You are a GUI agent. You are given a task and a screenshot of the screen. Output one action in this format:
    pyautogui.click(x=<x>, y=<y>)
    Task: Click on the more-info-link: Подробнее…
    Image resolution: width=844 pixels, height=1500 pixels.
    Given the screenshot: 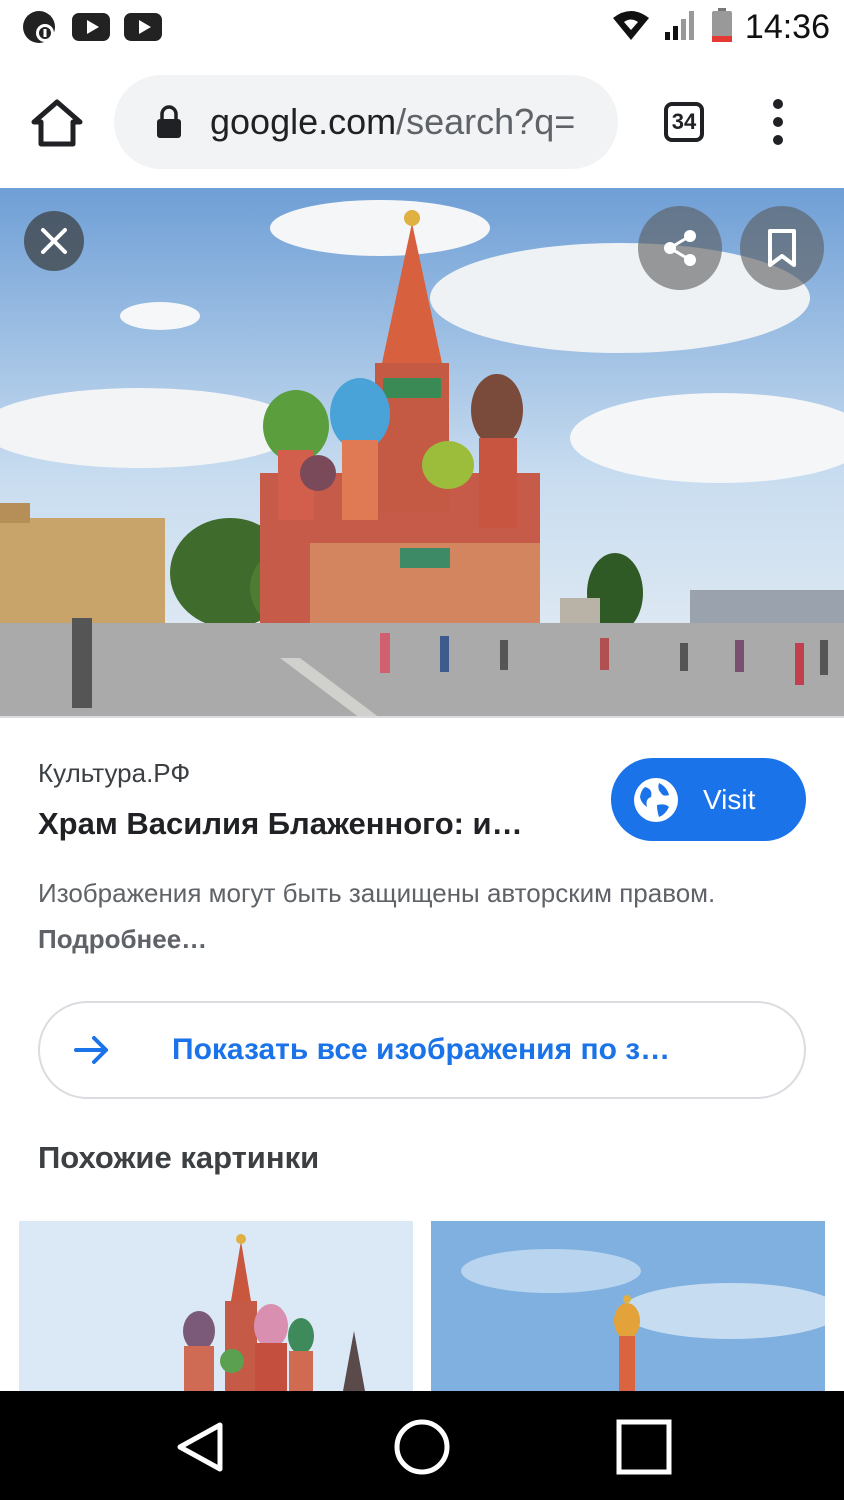 What is the action you would take?
    pyautogui.click(x=122, y=939)
    